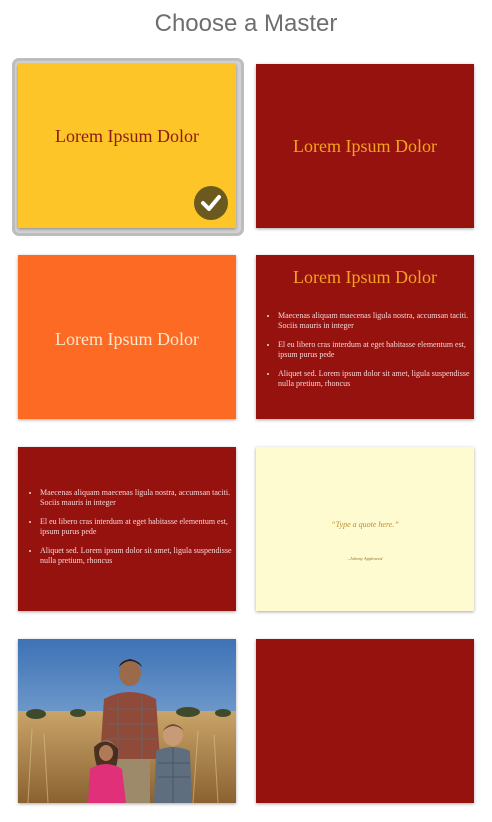 The height and width of the screenshot is (822, 492). I want to click on quote-text: “Type a quote here.”, so click(365, 524).